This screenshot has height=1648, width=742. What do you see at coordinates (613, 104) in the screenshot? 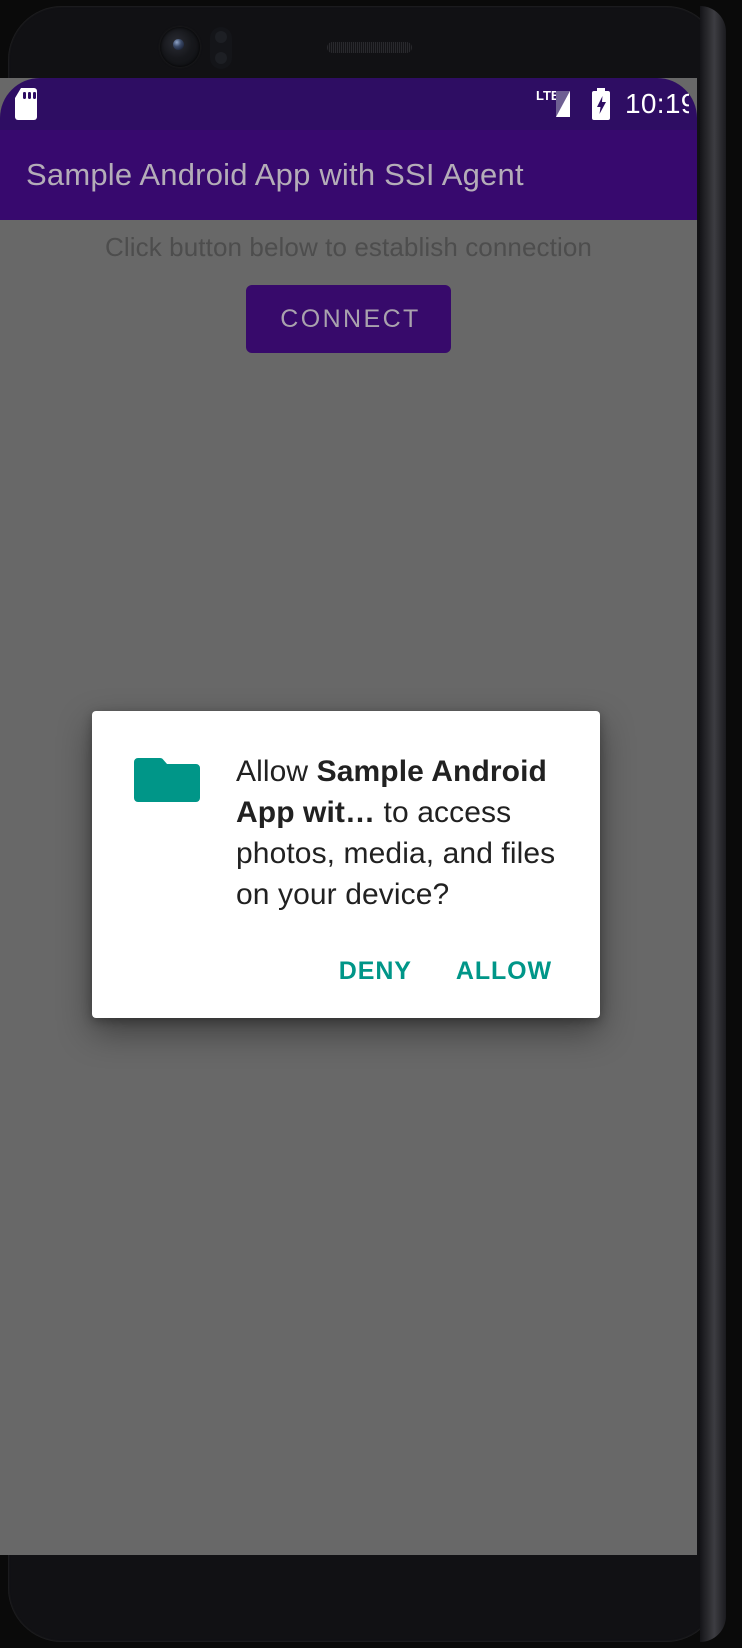
I see `status-bar-right-icons: LTE 10:19` at bounding box center [613, 104].